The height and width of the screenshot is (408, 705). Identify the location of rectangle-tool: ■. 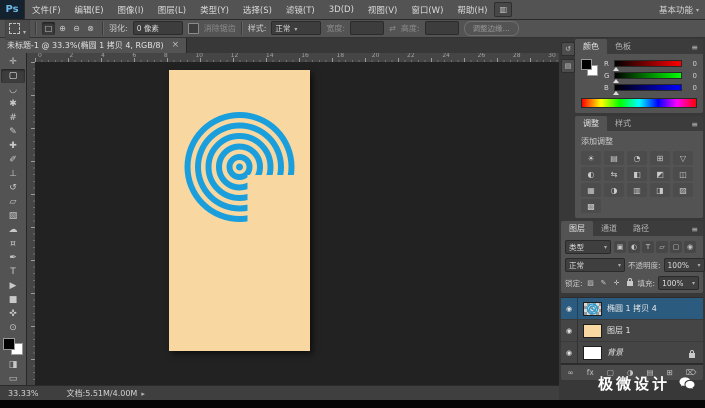
(13, 300).